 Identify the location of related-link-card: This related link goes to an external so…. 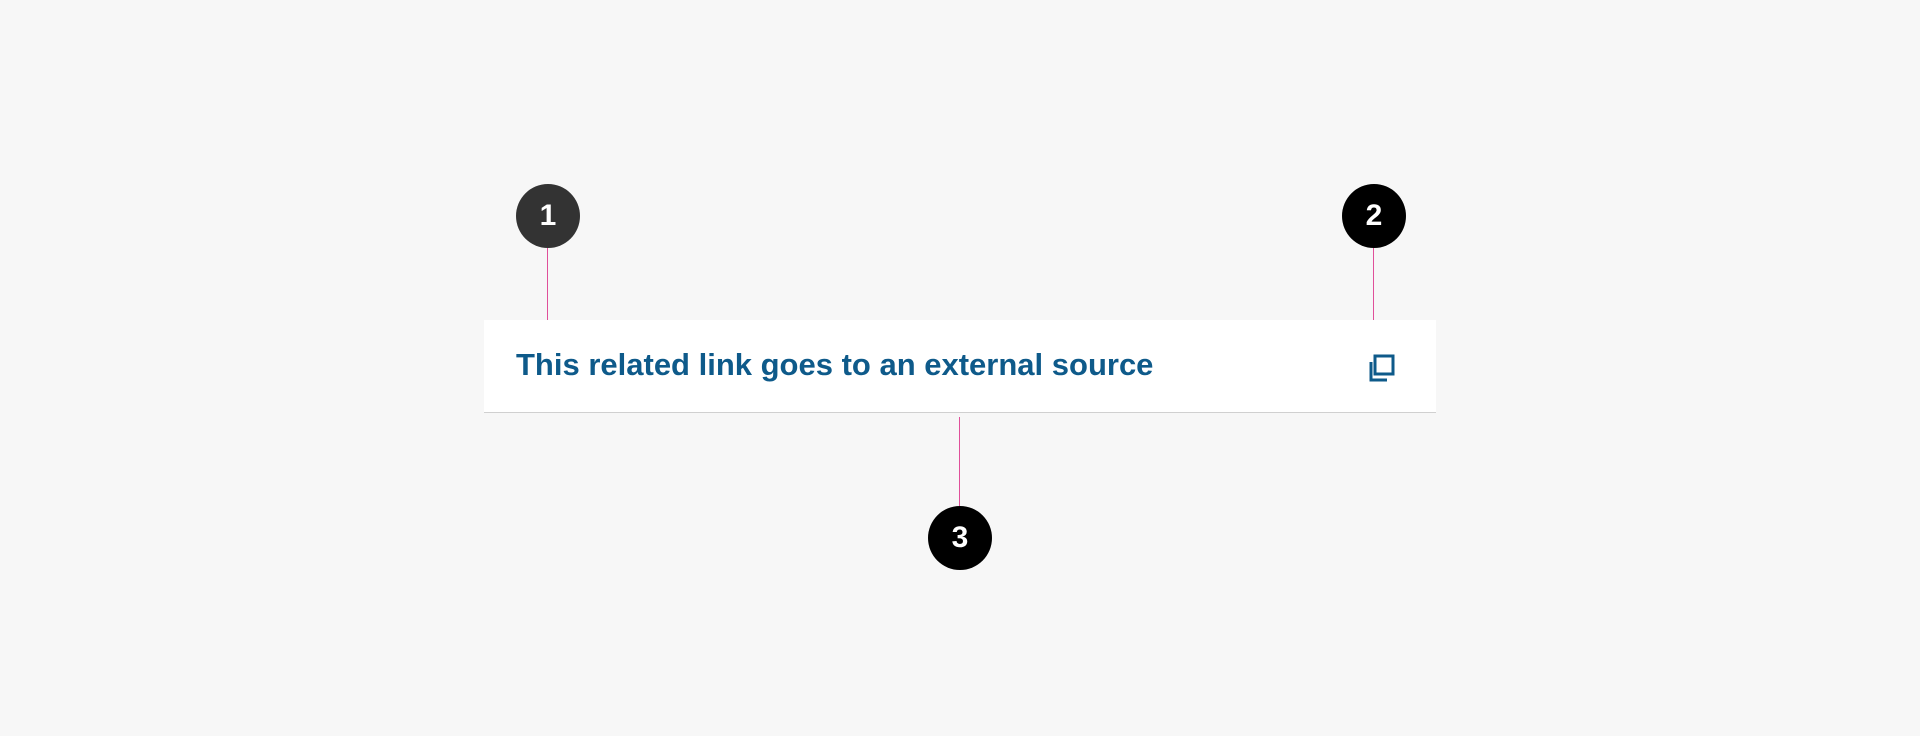
(960, 366).